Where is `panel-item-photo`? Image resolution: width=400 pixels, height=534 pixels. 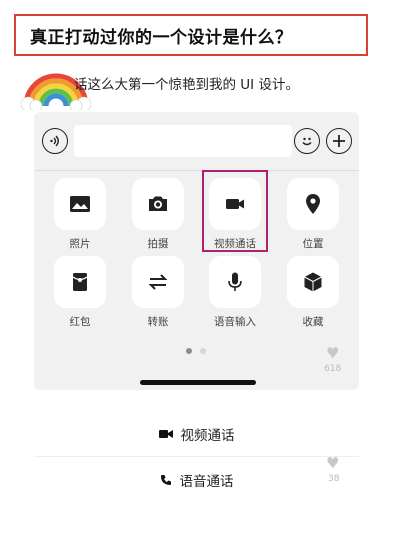 panel-item-photo is located at coordinates (80, 204).